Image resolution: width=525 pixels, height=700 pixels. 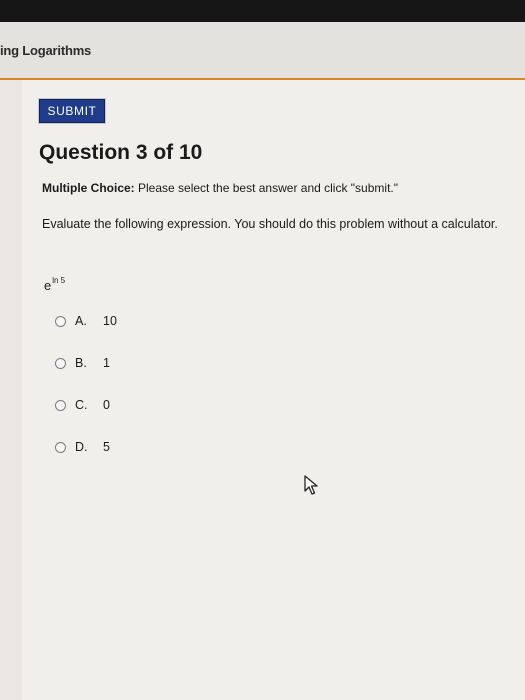 I want to click on option-letter: D., so click(x=81, y=447).